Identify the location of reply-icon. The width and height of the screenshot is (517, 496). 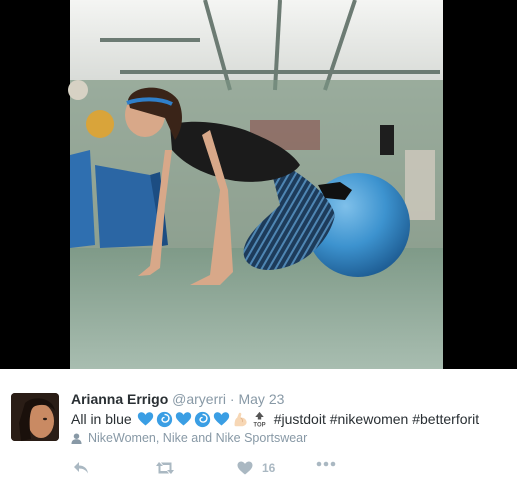
(81, 468).